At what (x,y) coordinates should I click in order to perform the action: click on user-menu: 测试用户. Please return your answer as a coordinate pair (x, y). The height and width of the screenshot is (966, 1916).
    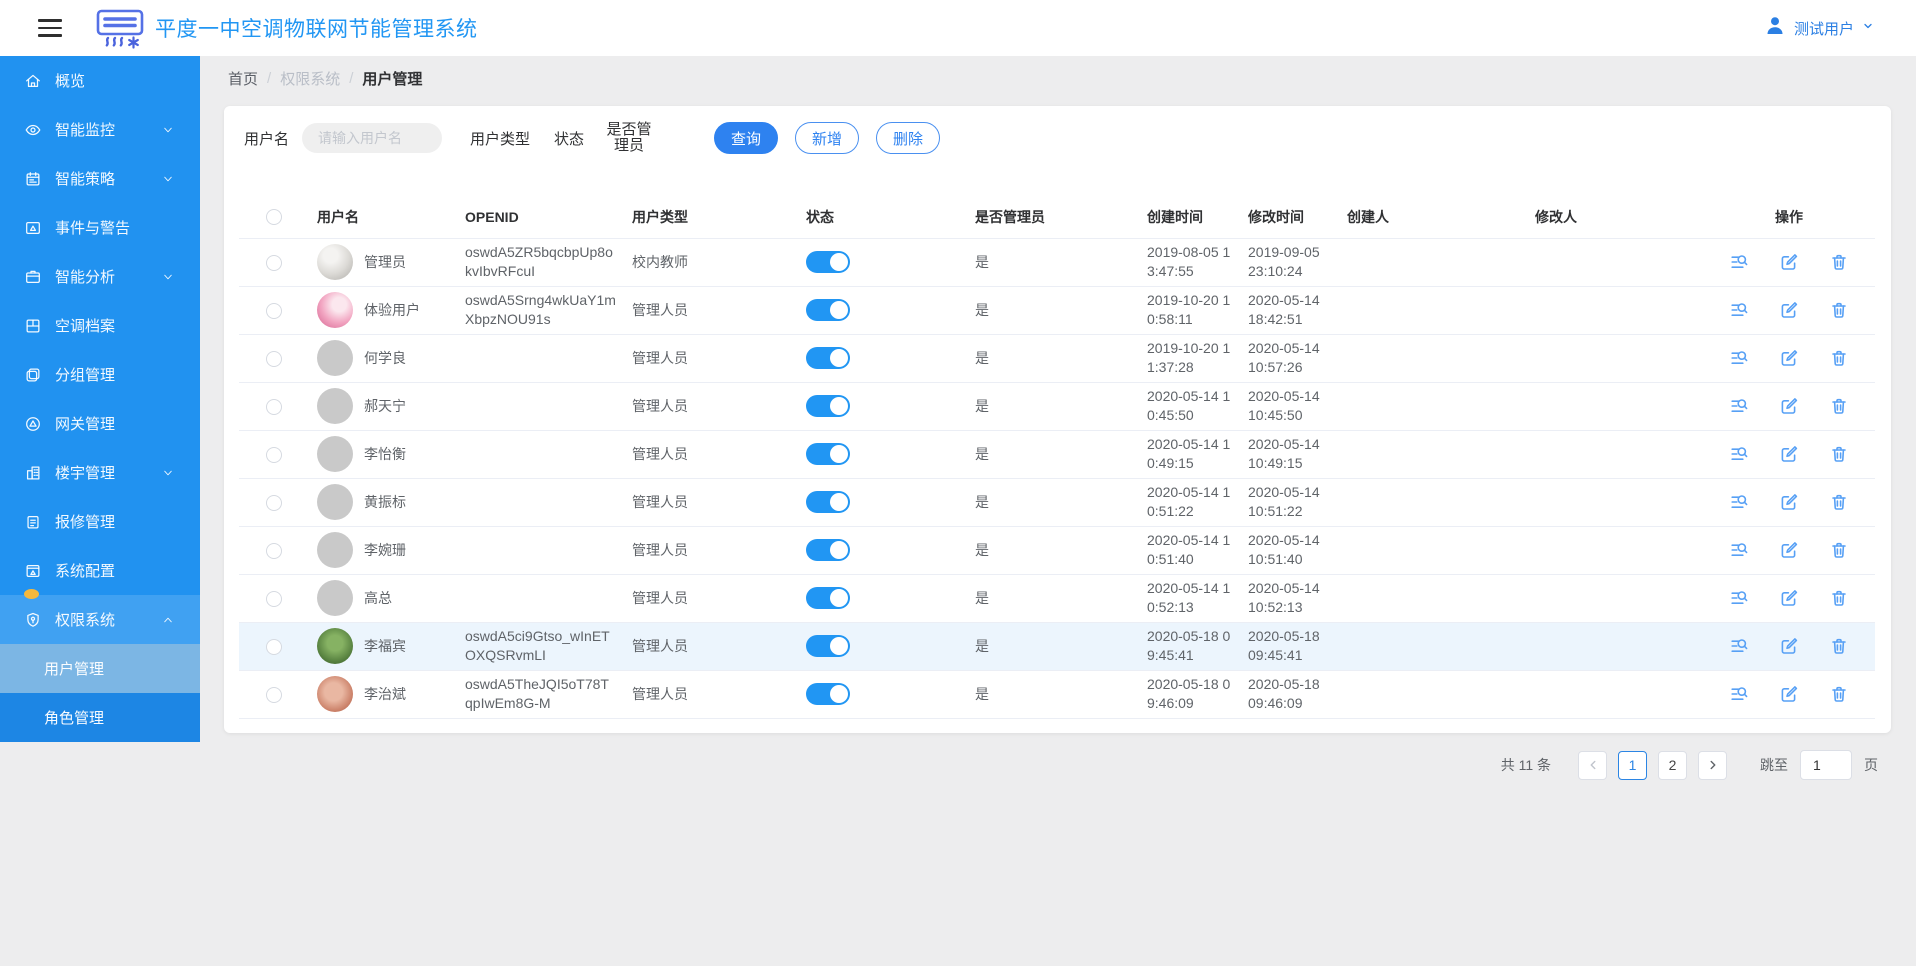
    Looking at the image, I should click on (1819, 28).